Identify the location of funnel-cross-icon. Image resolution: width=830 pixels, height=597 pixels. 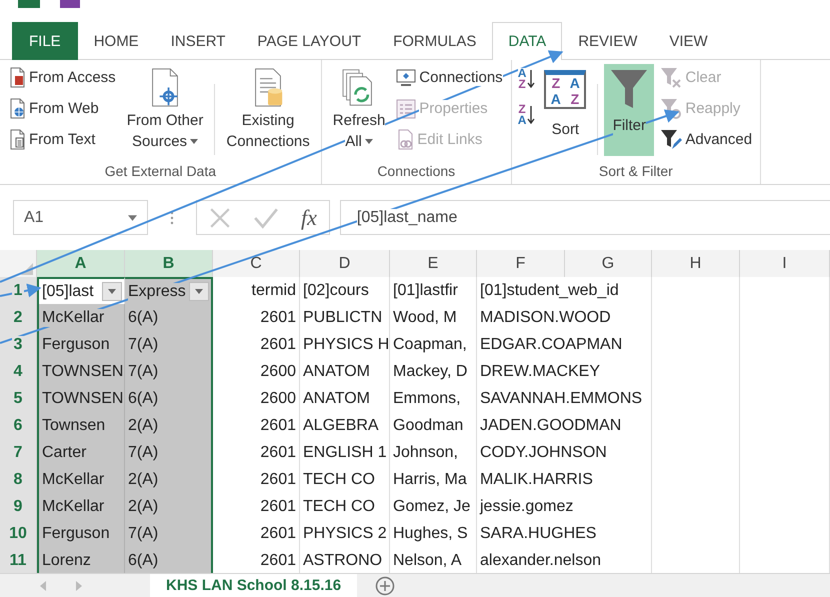
(671, 77).